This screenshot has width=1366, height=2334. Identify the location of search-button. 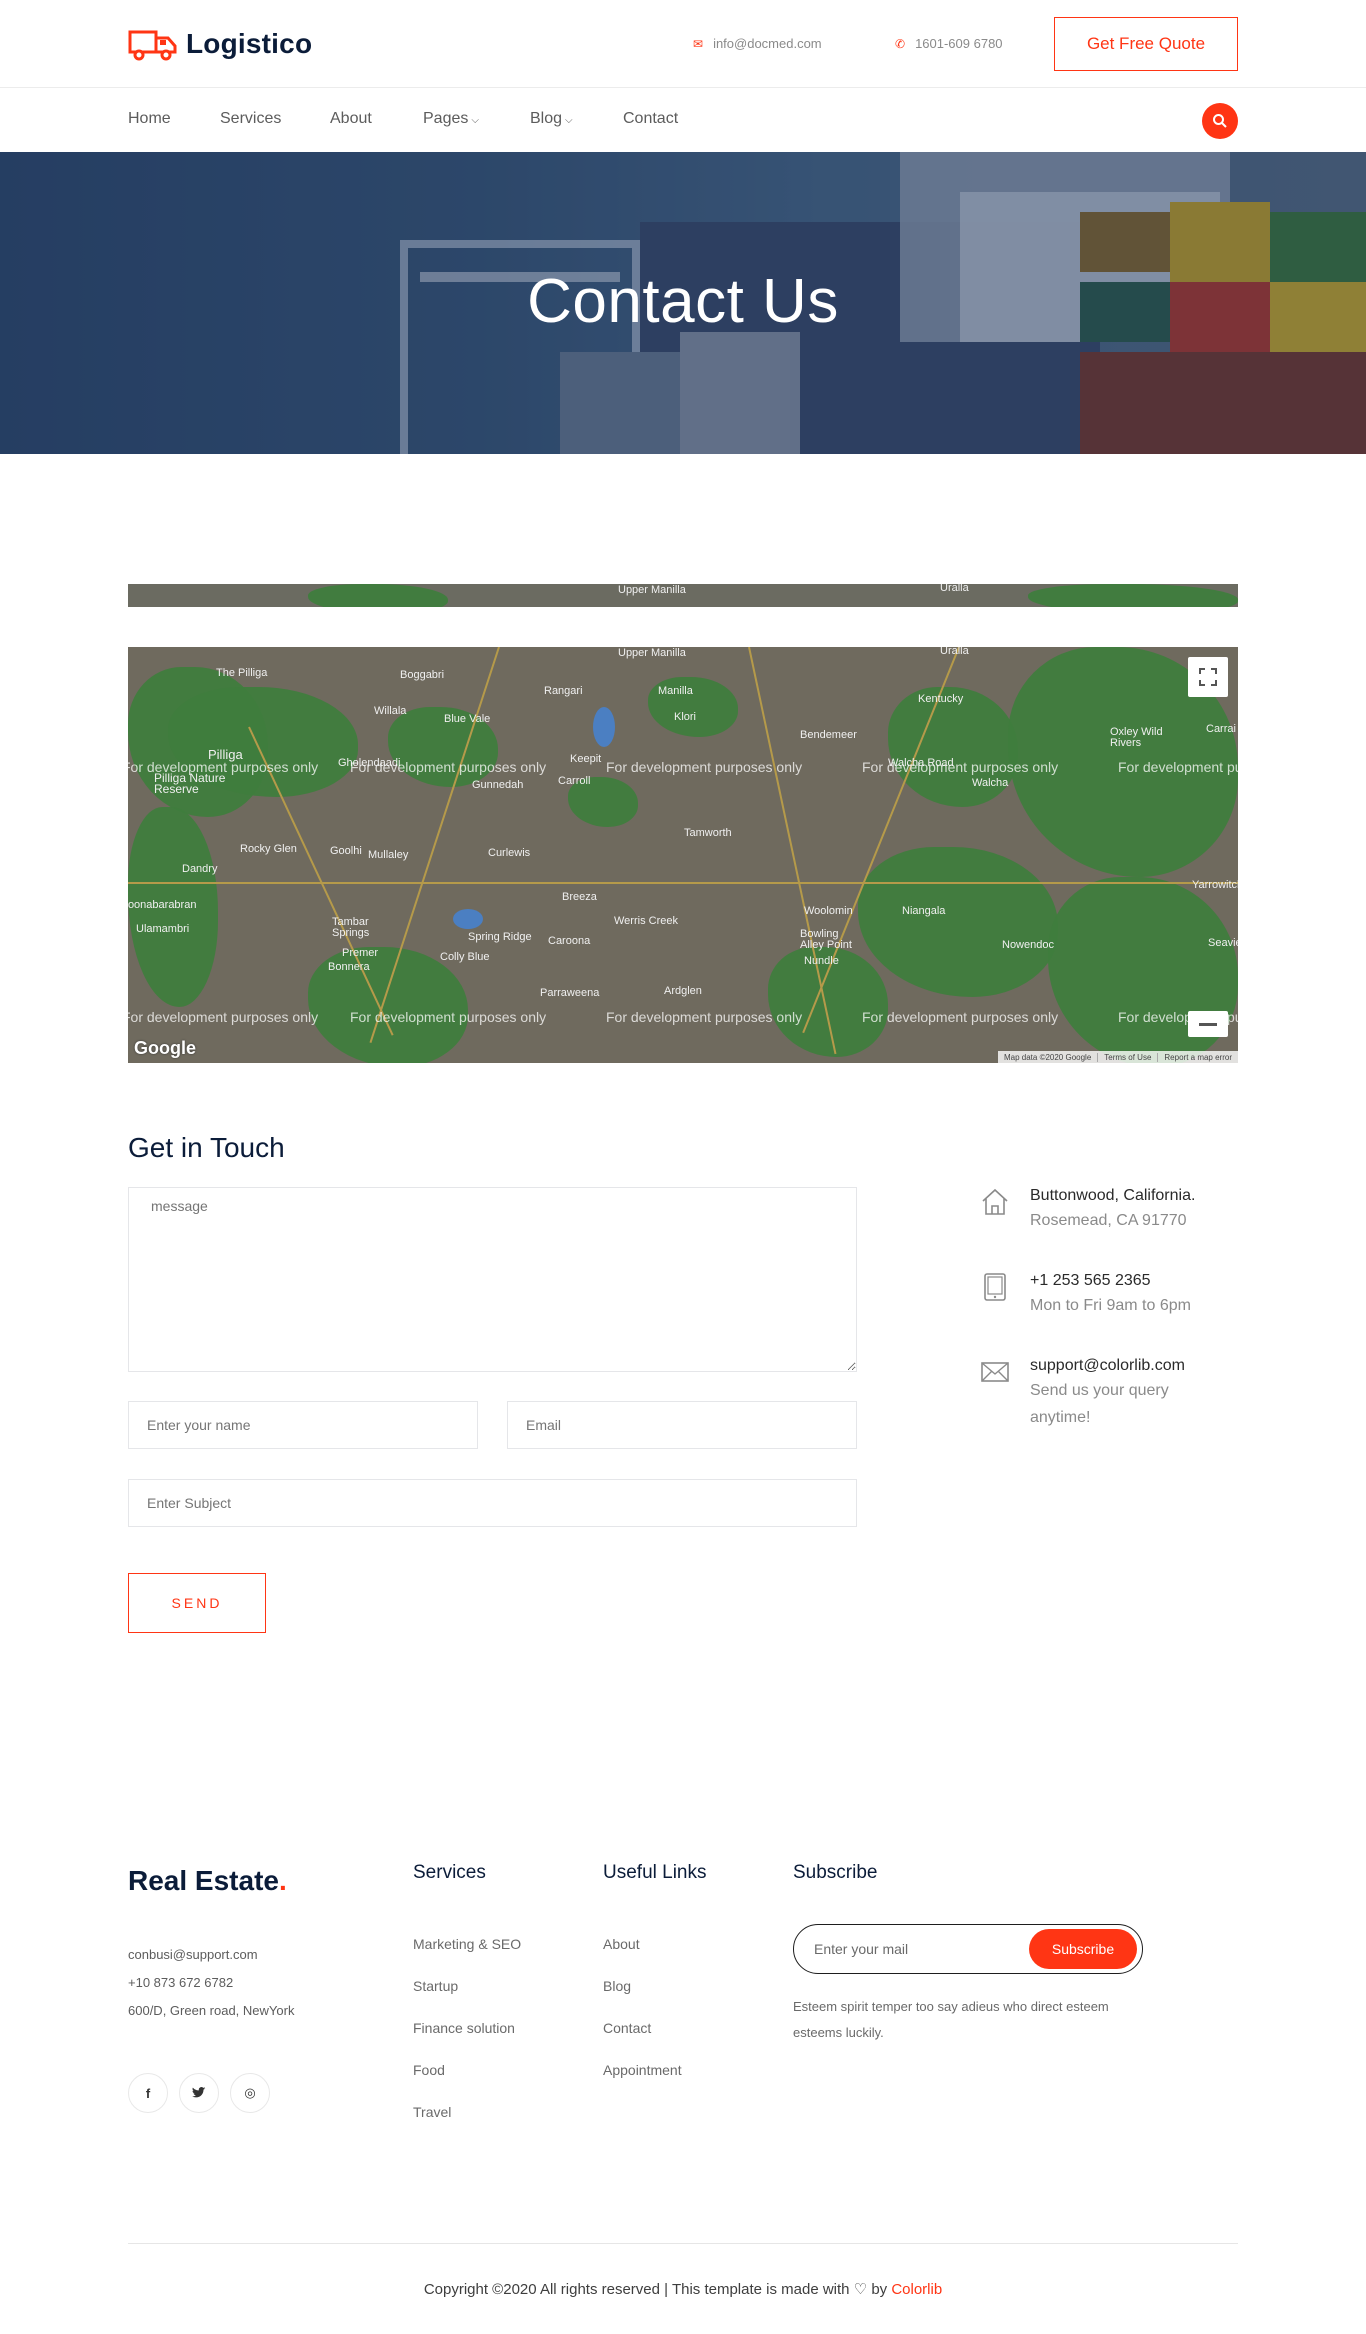
(1220, 121).